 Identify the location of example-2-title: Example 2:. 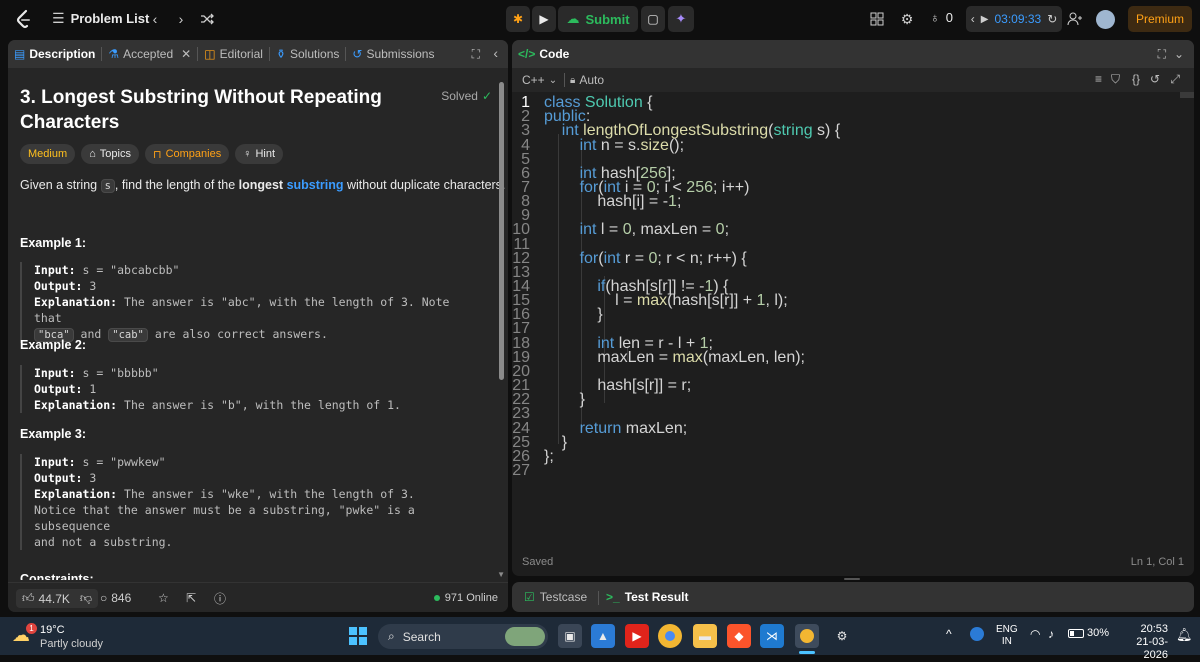
(53, 345).